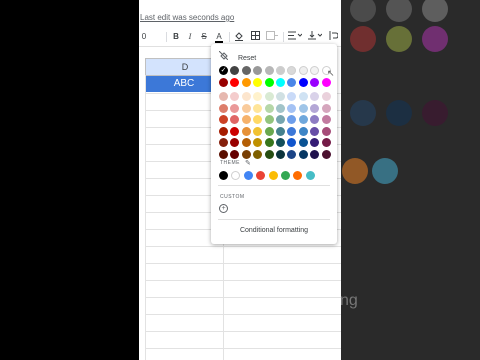  Describe the element at coordinates (144, 37) in the screenshot. I see `font-size-suffix: 0` at that location.